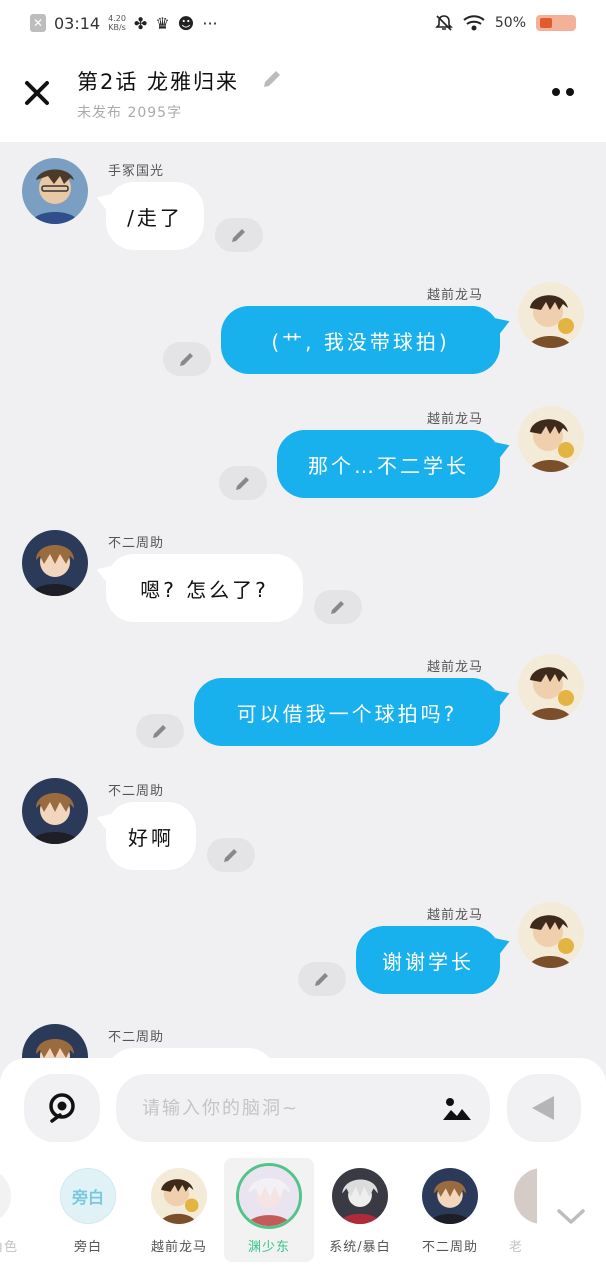 Image resolution: width=606 pixels, height=1280 pixels. I want to click on message-bubble: 可以借我一个球拍吗?, so click(347, 712).